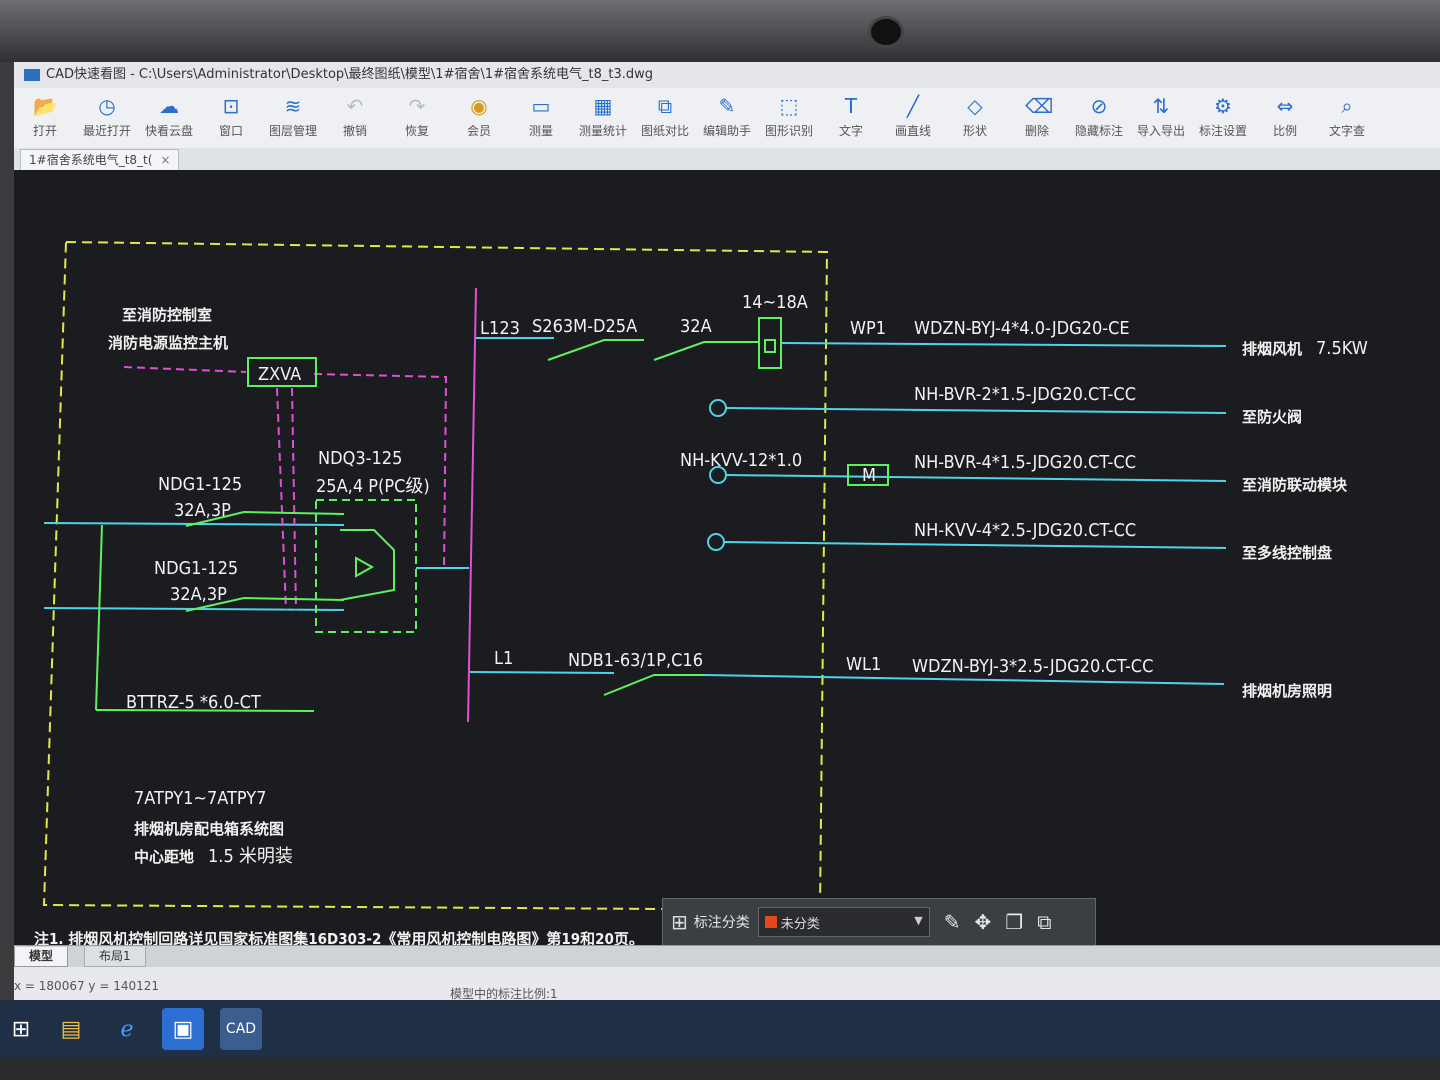 The image size is (1440, 1080). What do you see at coordinates (1099, 106) in the screenshot?
I see `hide-annotation-icon: ⊘` at bounding box center [1099, 106].